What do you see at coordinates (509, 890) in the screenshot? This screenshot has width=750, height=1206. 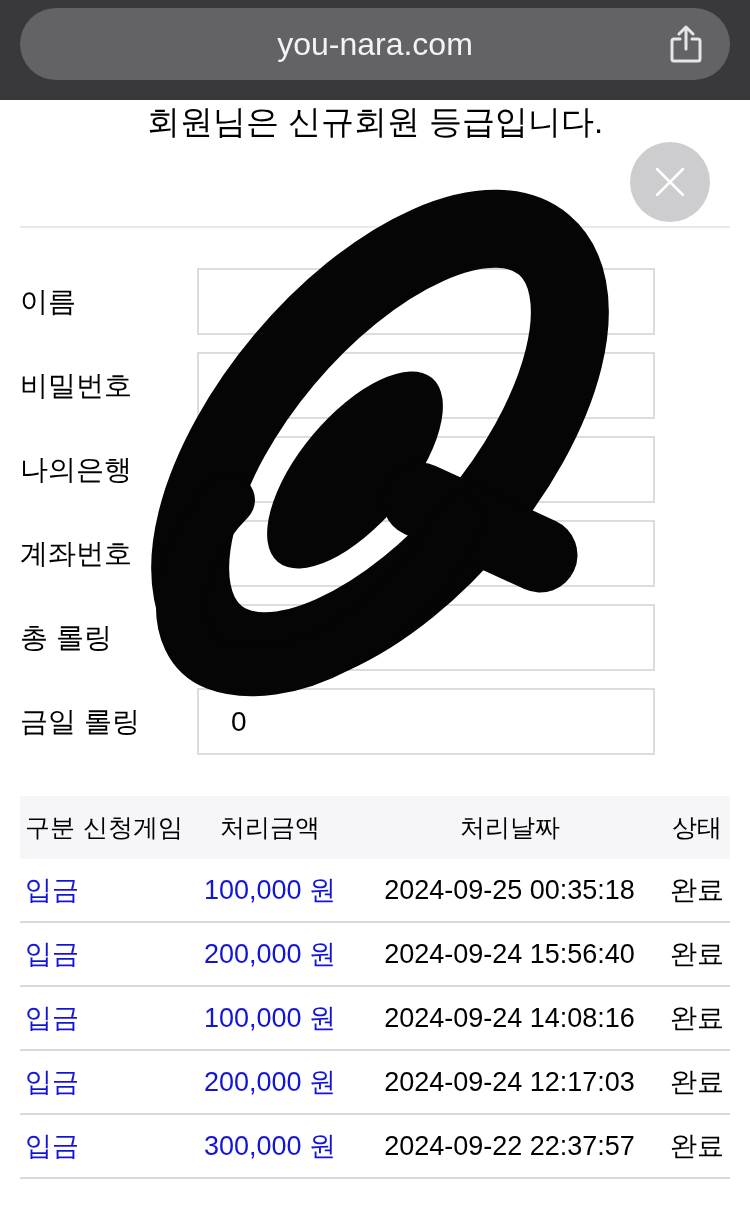 I see `table-cell: 2024-09-25 00:35:18` at bounding box center [509, 890].